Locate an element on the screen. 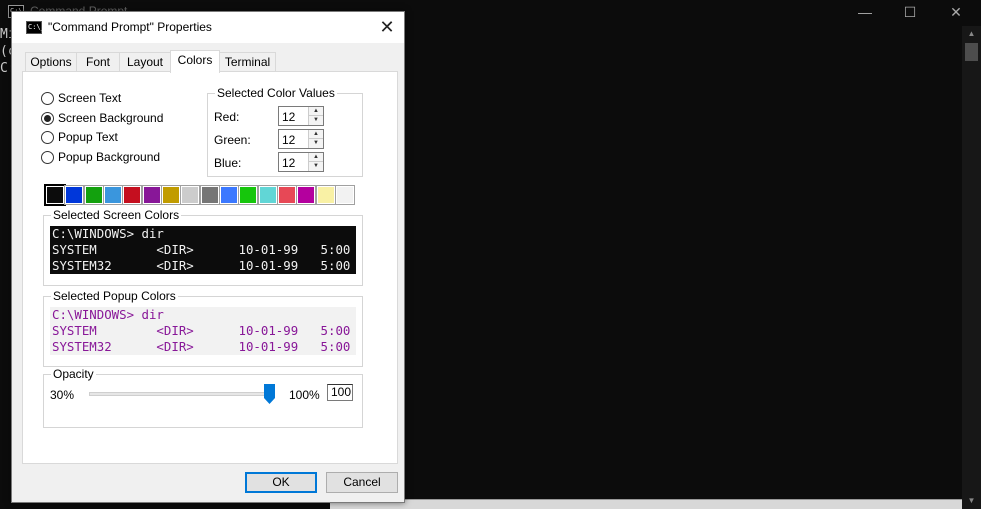  radio-popup-text: Popup Text is located at coordinates (79, 137).